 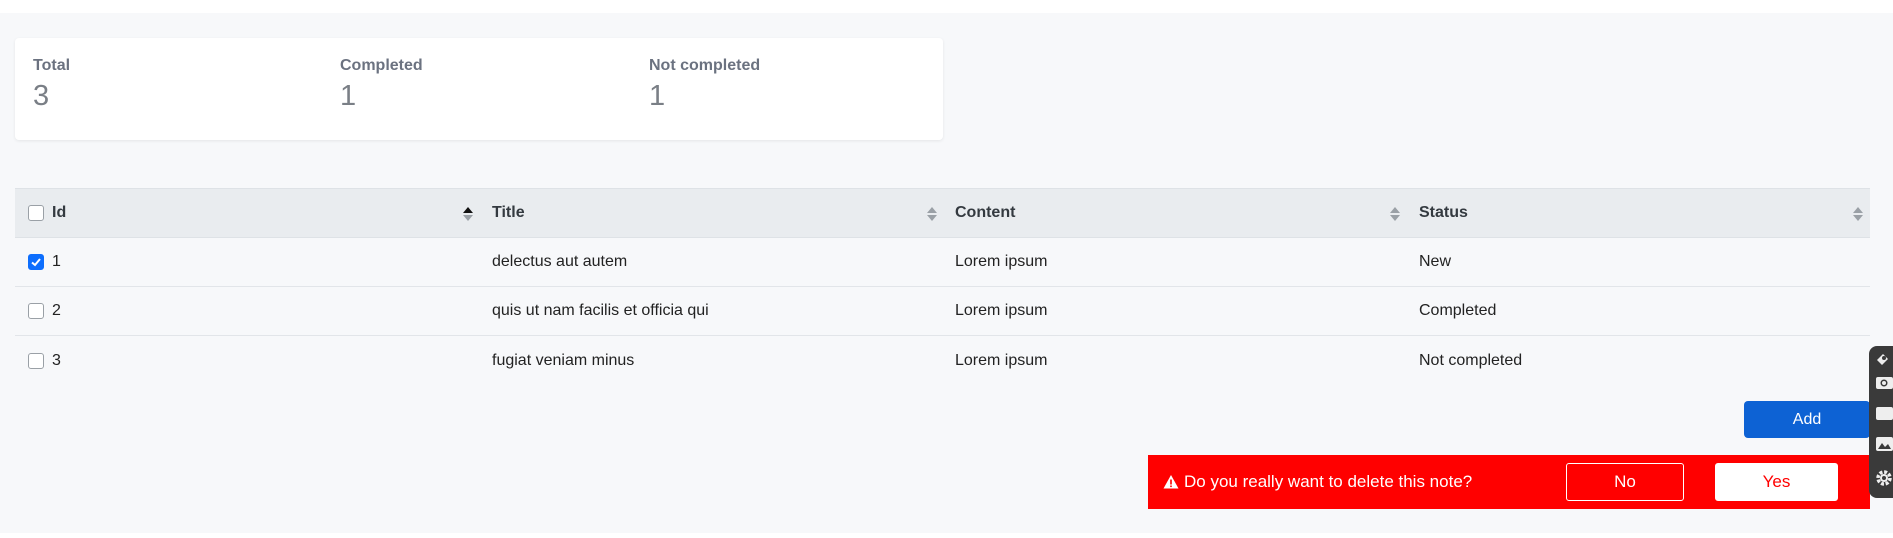 I want to click on header-content-label: Content, so click(x=985, y=212).